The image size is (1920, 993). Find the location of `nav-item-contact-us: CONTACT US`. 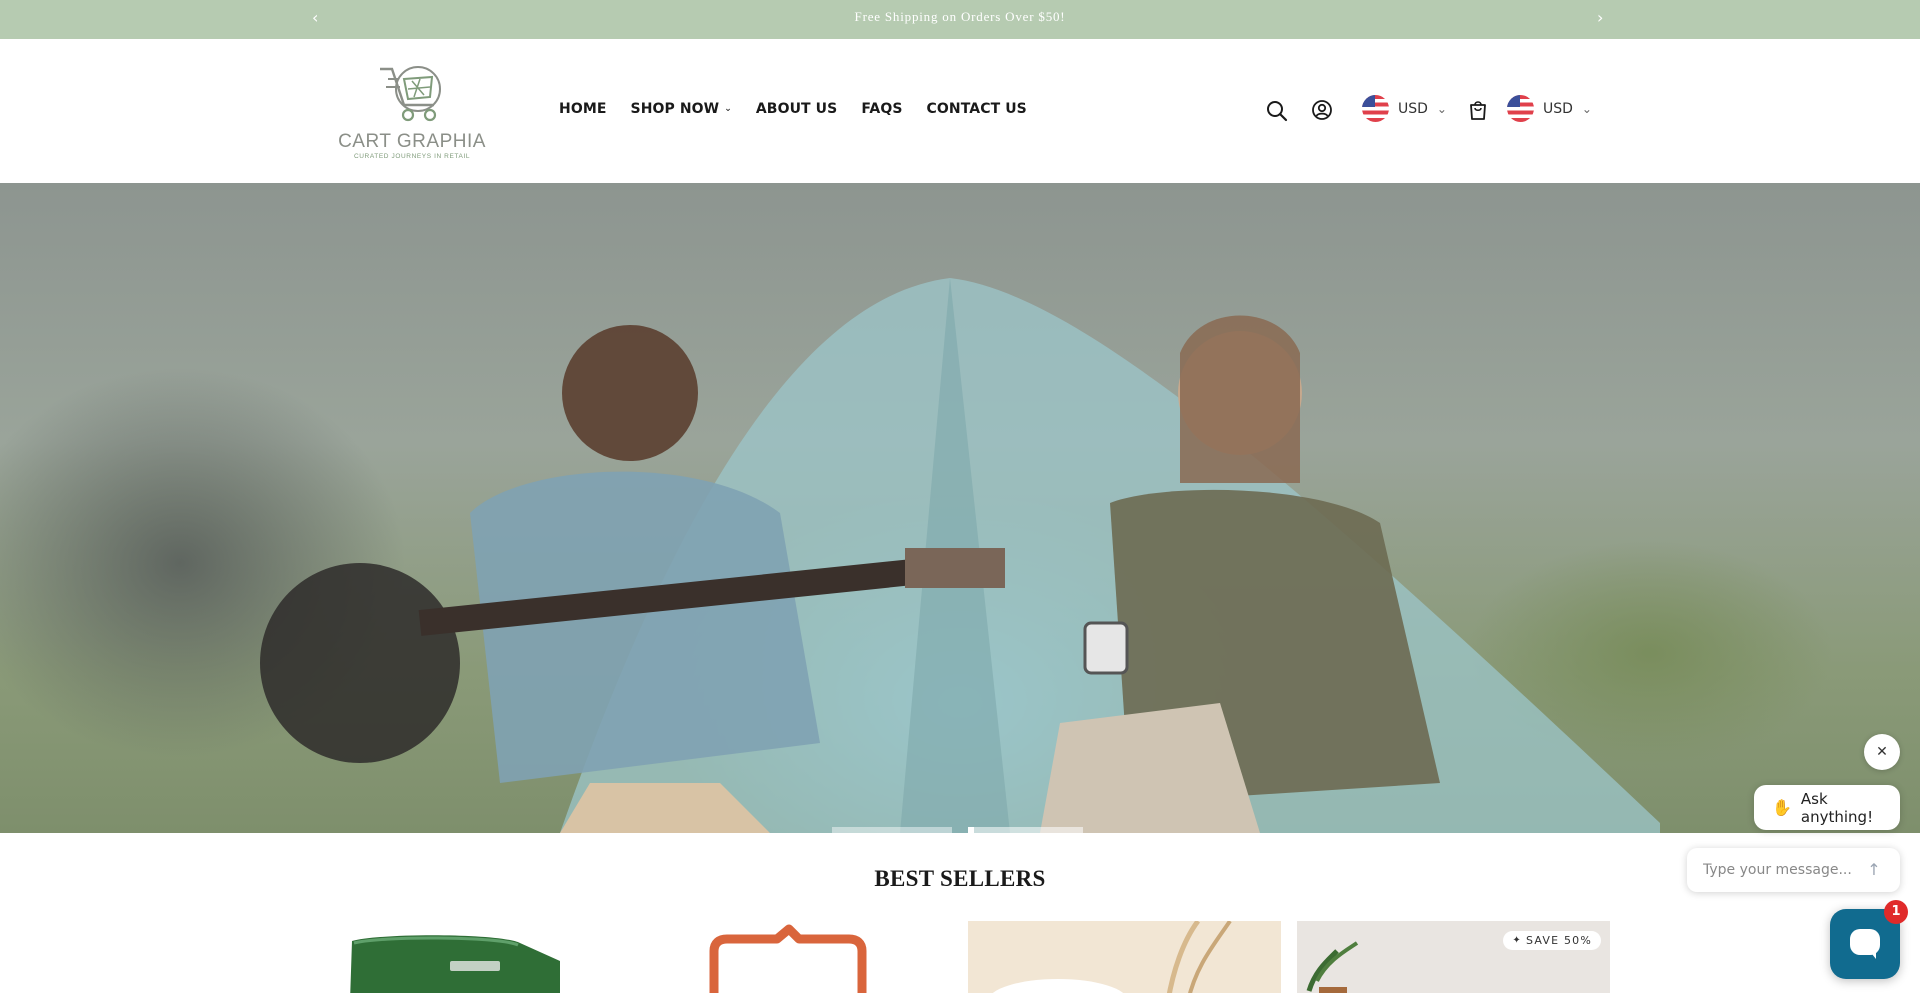

nav-item-contact-us: CONTACT US is located at coordinates (977, 109).